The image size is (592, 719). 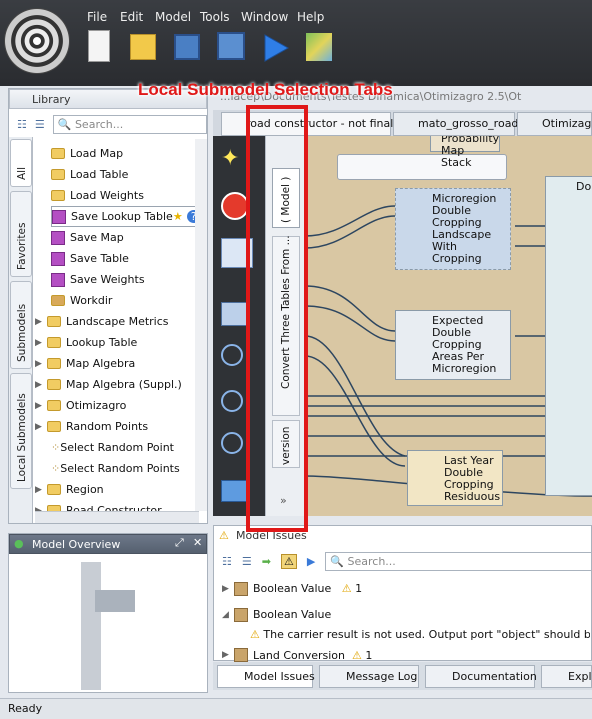 What do you see at coordinates (231, 46) in the screenshot?
I see `save-all-icon` at bounding box center [231, 46].